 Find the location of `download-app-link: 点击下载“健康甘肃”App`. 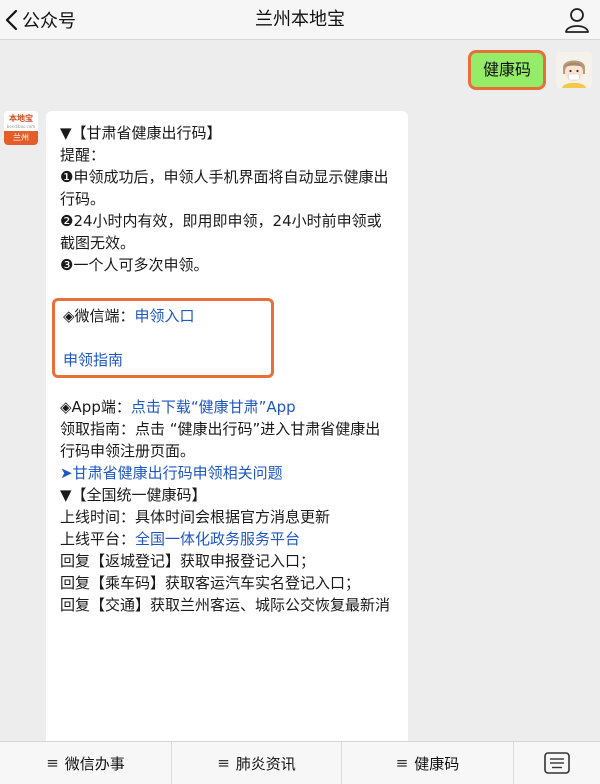

download-app-link: 点击下载“健康甘肃”App is located at coordinates (213, 407).